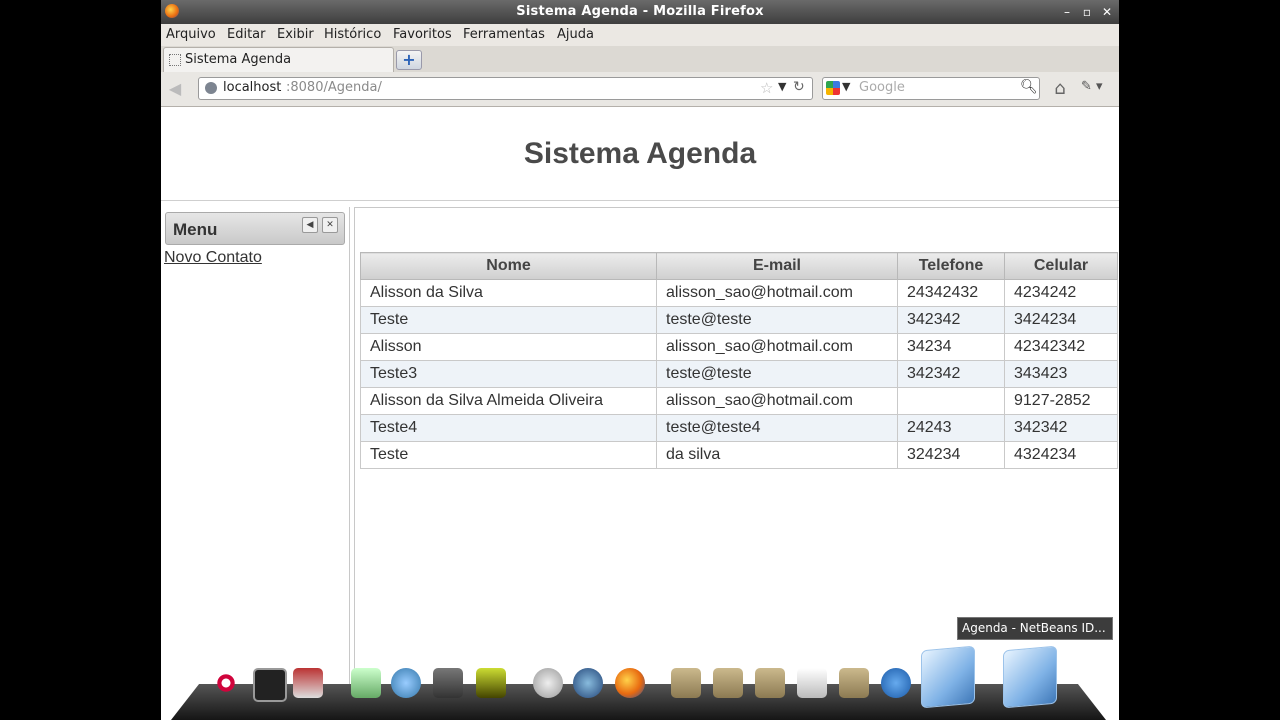  What do you see at coordinates (1061, 293) in the screenshot?
I see `cell-celular: 4234242` at bounding box center [1061, 293].